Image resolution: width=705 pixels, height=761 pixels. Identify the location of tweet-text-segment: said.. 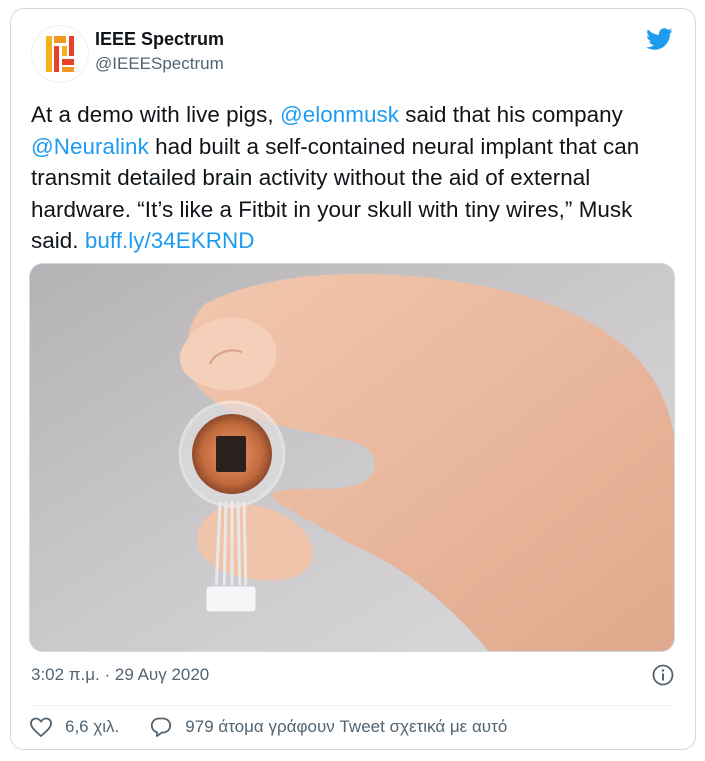
(58, 240).